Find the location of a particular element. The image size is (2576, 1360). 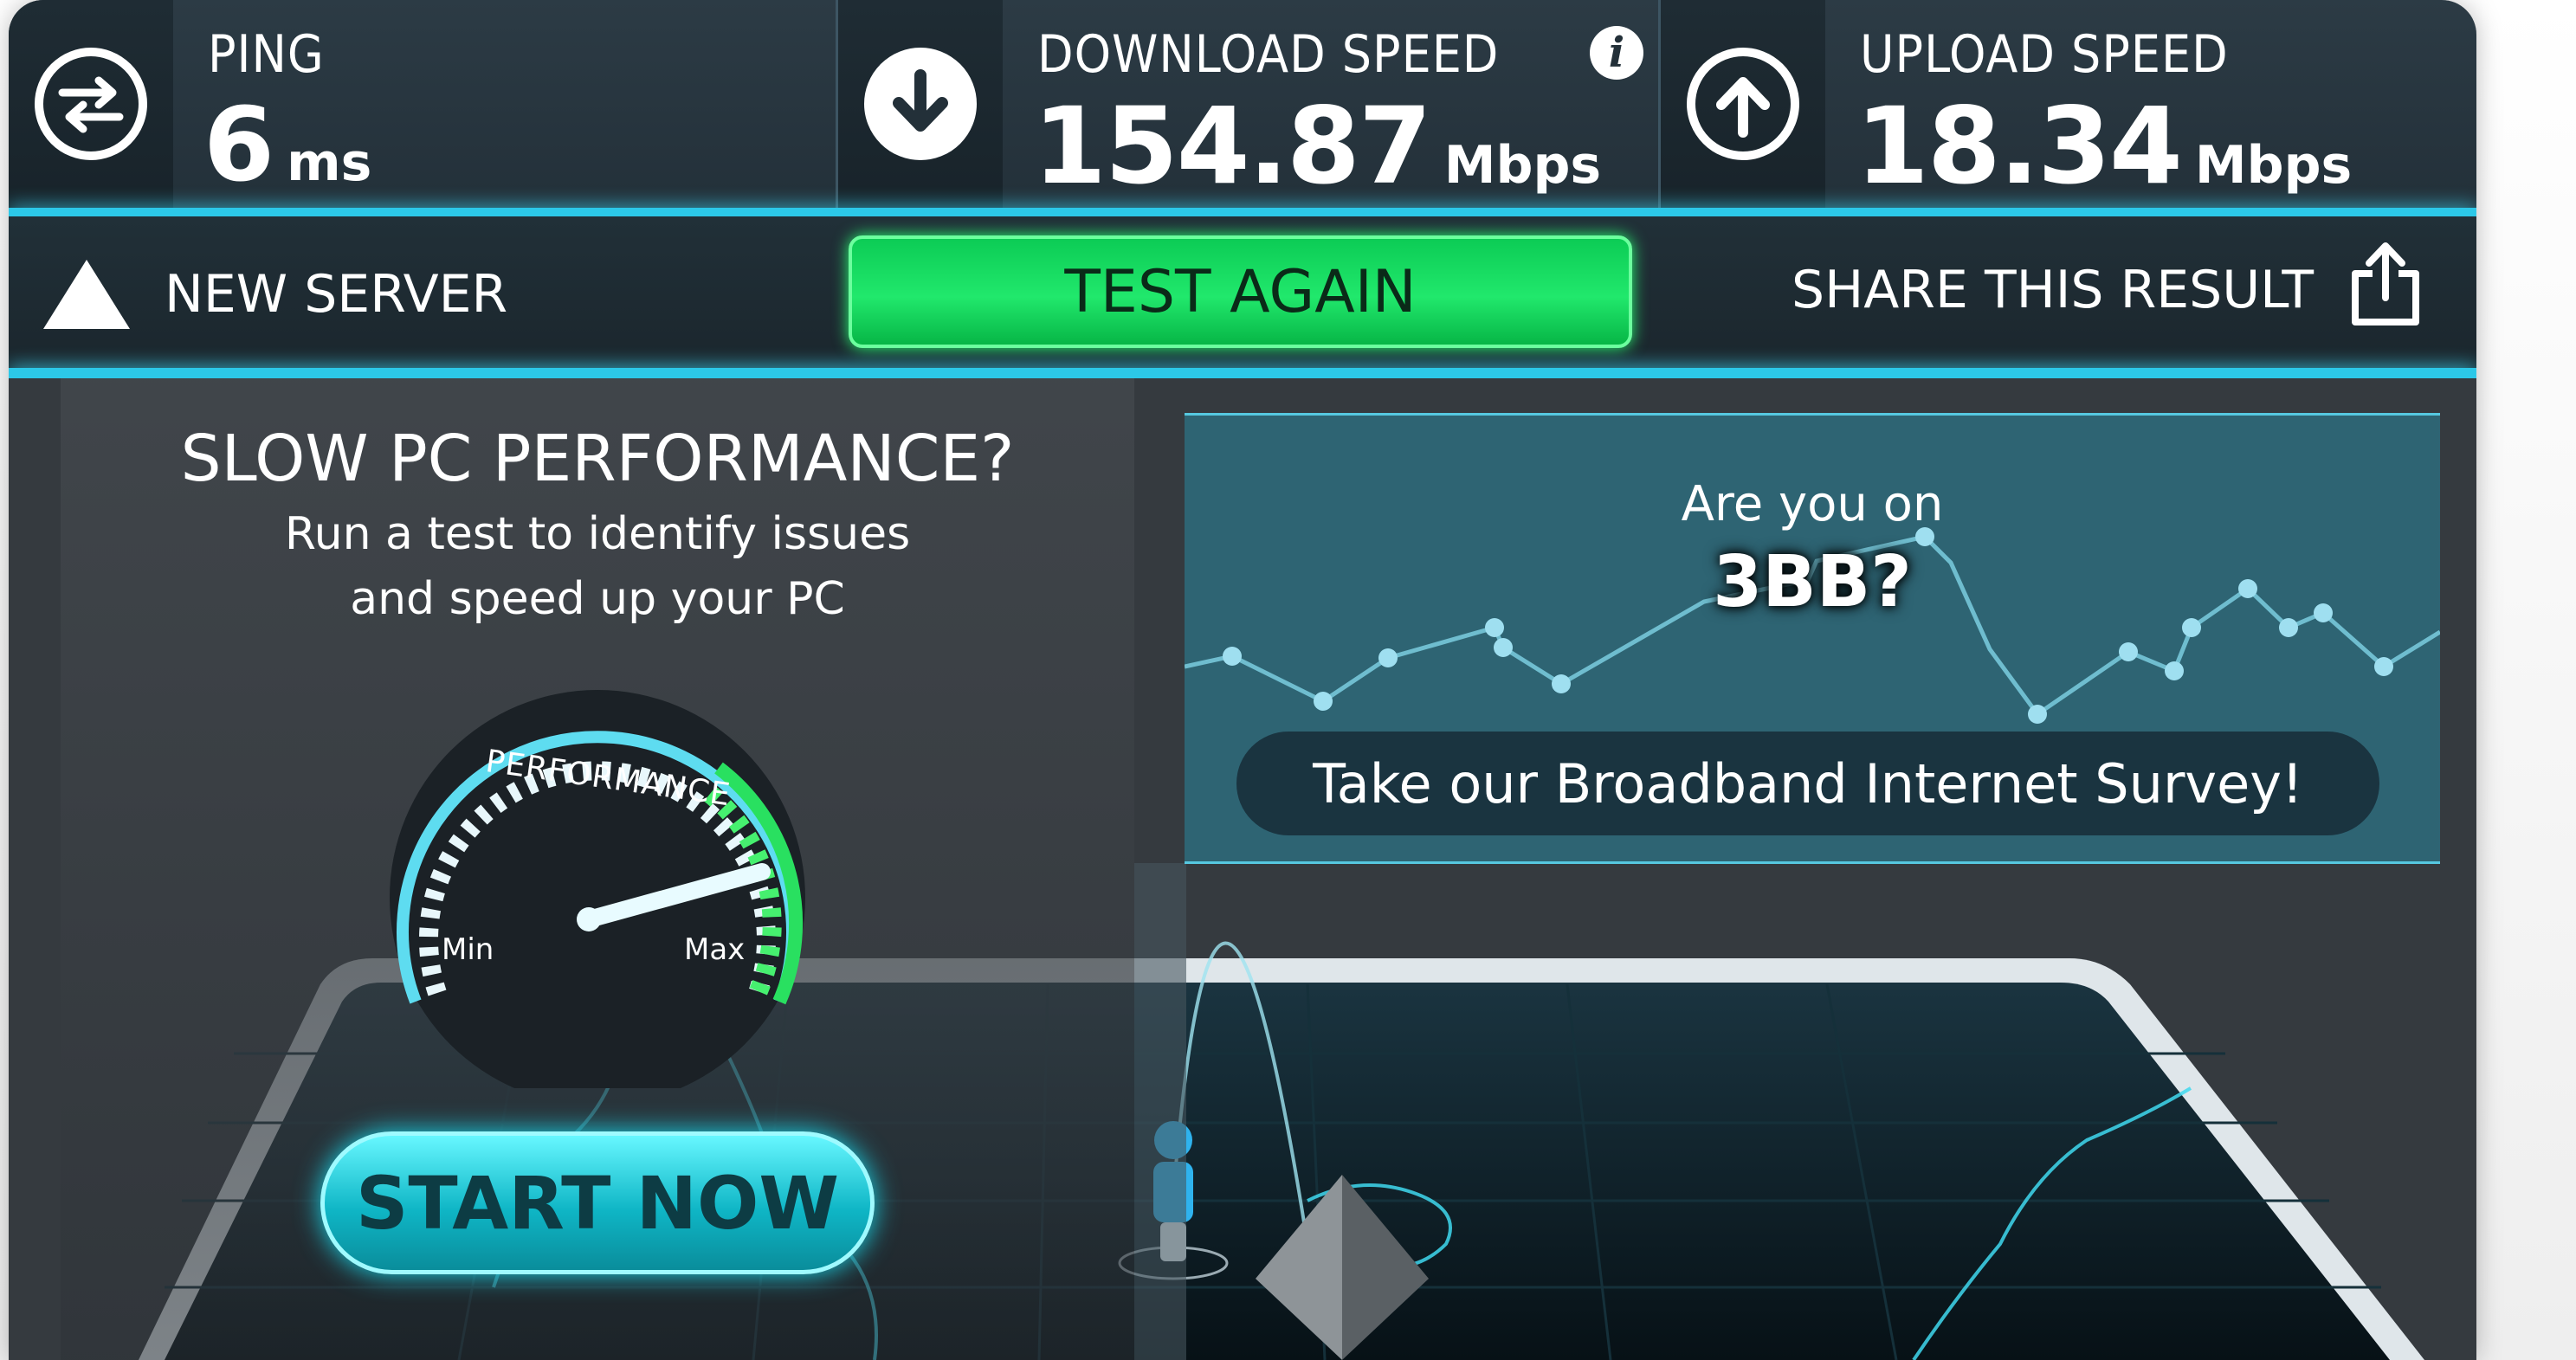

ad-title: SLOW PC PERFORMANCE? is located at coordinates (597, 459).